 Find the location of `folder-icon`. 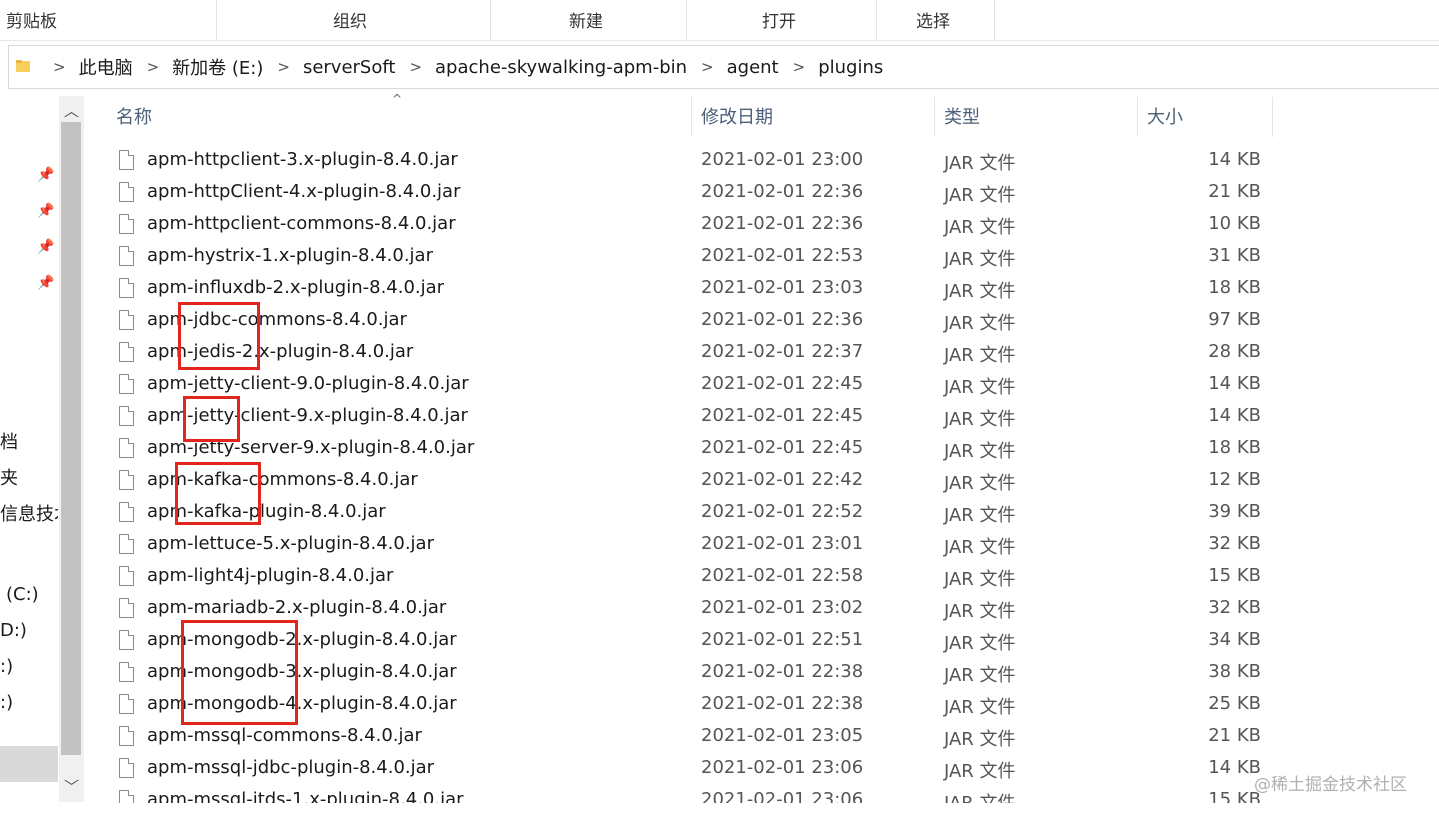

folder-icon is located at coordinates (23, 66).